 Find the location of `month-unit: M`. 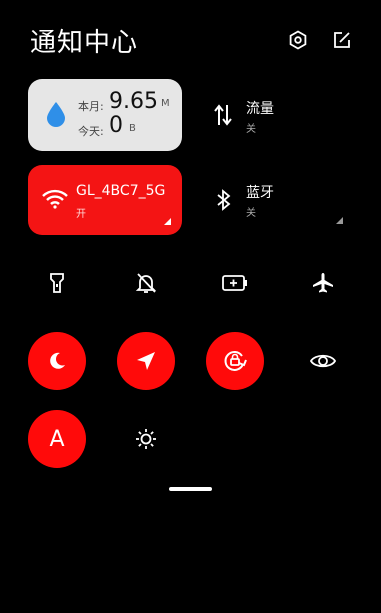

month-unit: M is located at coordinates (165, 103).